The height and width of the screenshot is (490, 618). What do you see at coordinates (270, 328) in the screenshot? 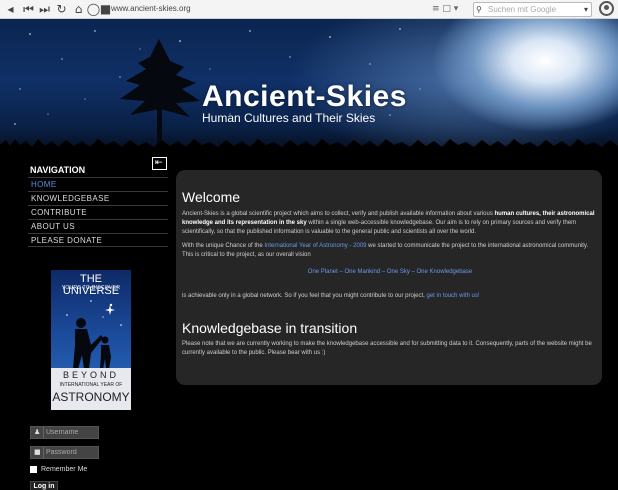
I see `knowledgebase-heading: Knowledgebase in transition` at bounding box center [270, 328].